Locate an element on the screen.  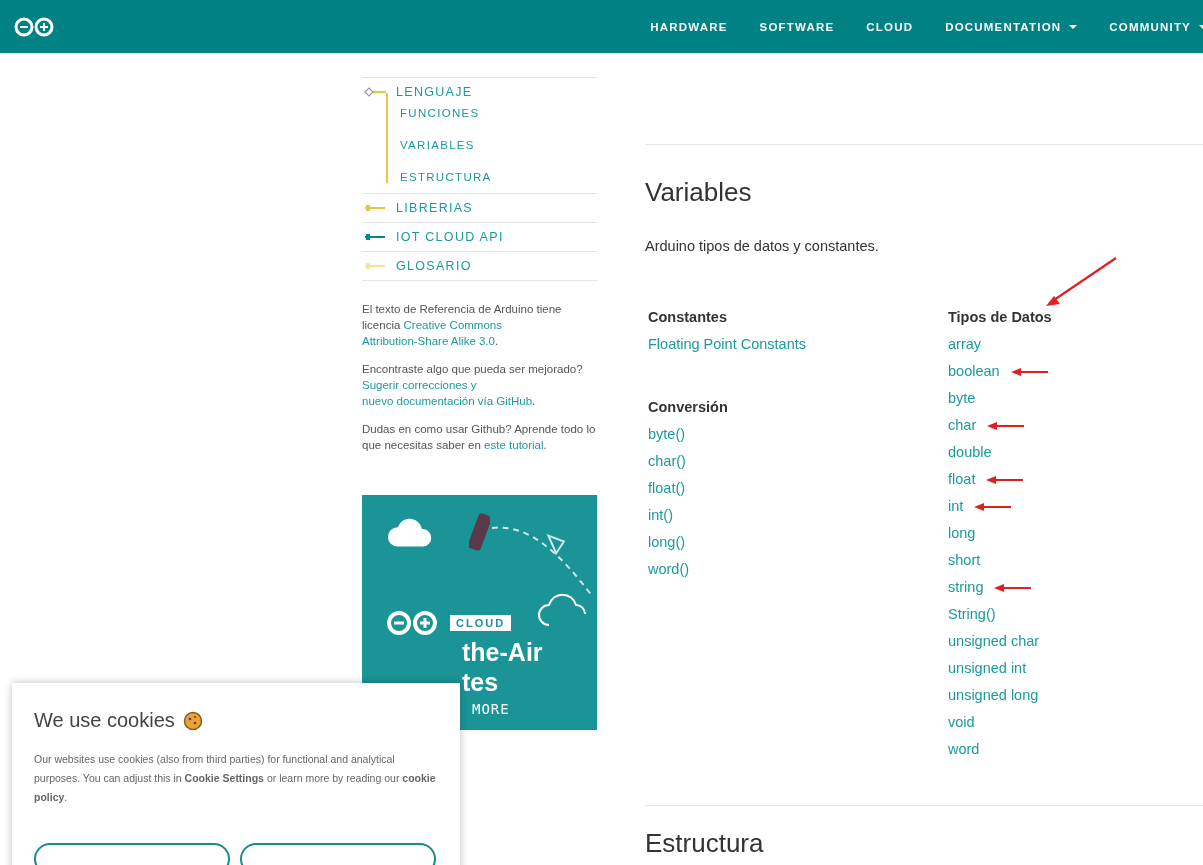
sidebar-link: VARIABLES is located at coordinates (498, 145).